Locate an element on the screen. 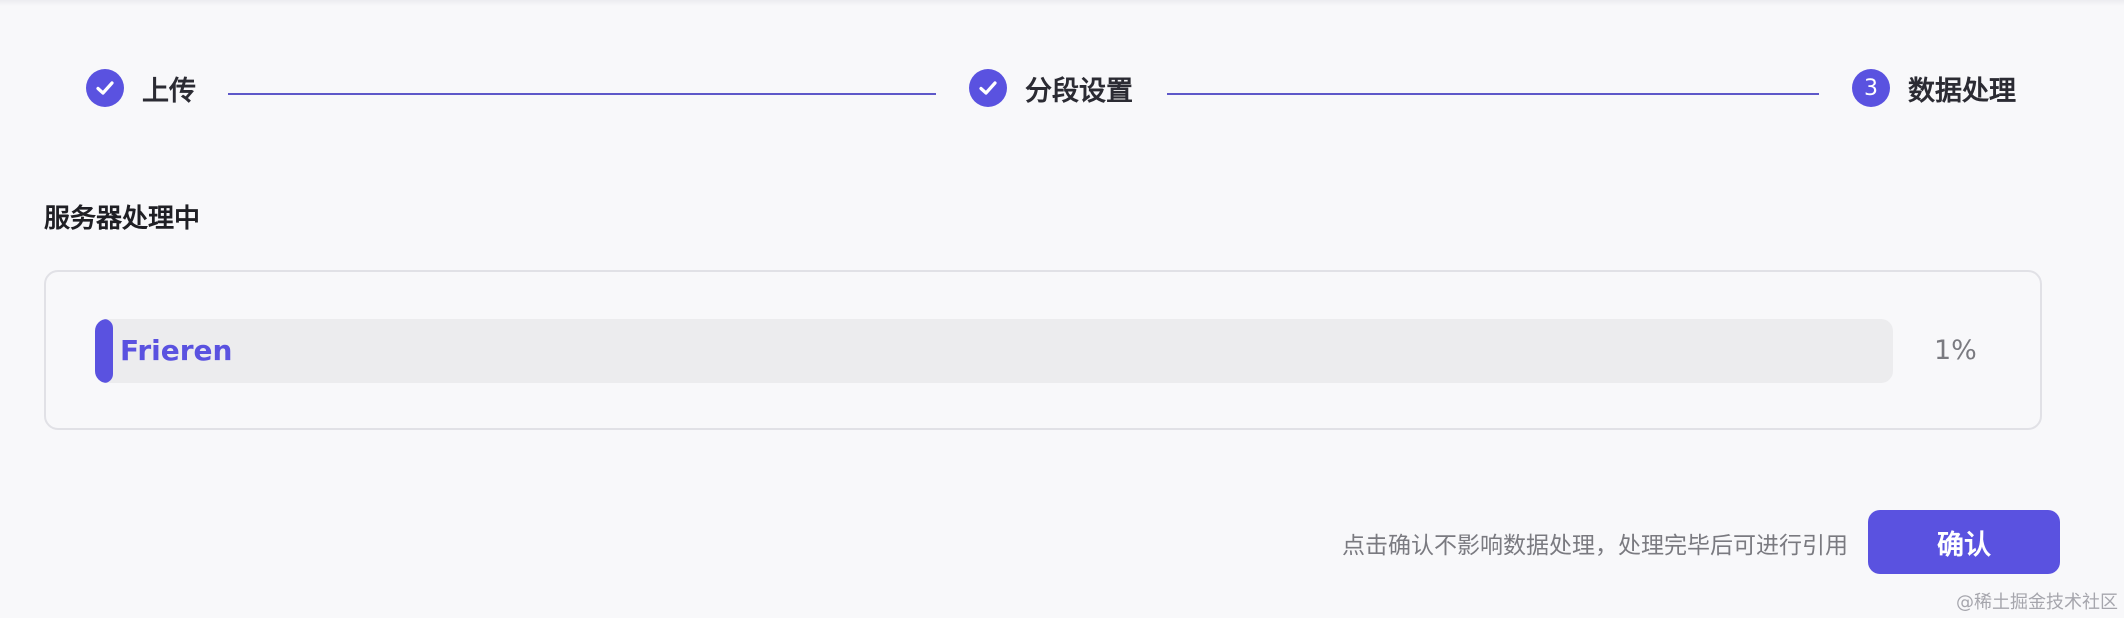  step-segment-settings: 分段设置 is located at coordinates (1051, 88).